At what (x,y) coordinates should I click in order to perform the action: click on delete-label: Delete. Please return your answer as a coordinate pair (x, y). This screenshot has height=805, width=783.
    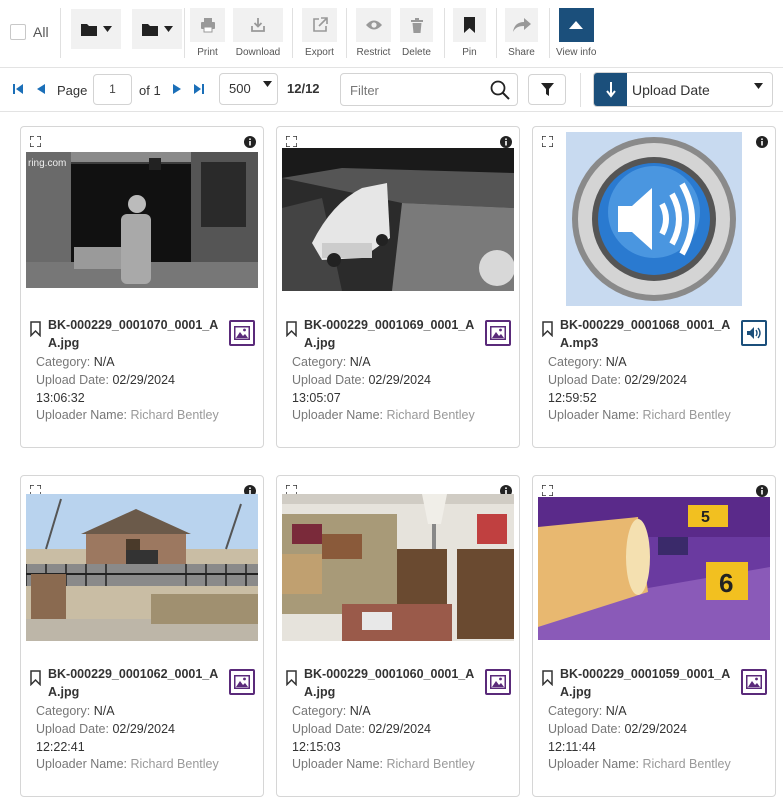
    Looking at the image, I should click on (416, 52).